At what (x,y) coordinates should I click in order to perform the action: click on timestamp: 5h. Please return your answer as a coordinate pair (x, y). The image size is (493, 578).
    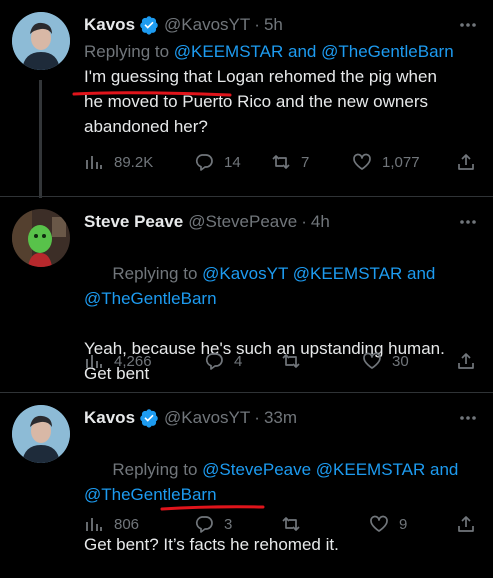
    Looking at the image, I should click on (273, 25).